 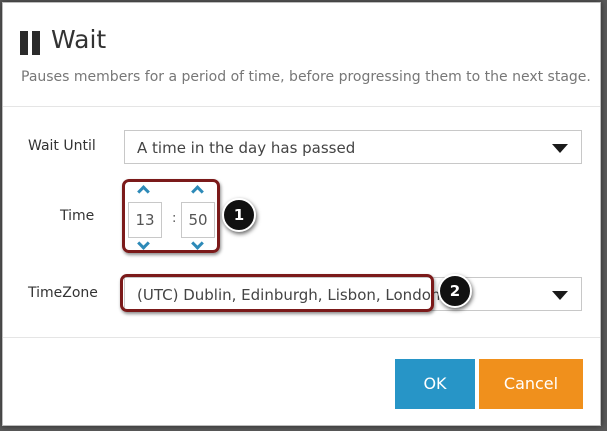 What do you see at coordinates (246, 148) in the screenshot?
I see `wait-until-value: A time in the day has passed` at bounding box center [246, 148].